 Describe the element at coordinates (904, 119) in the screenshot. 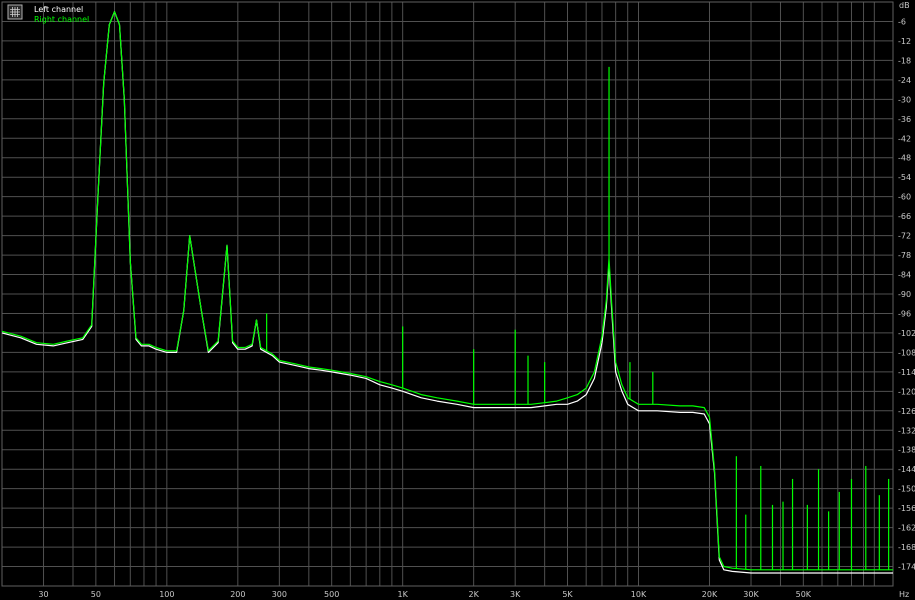

I see `y-tick-label: -36` at that location.